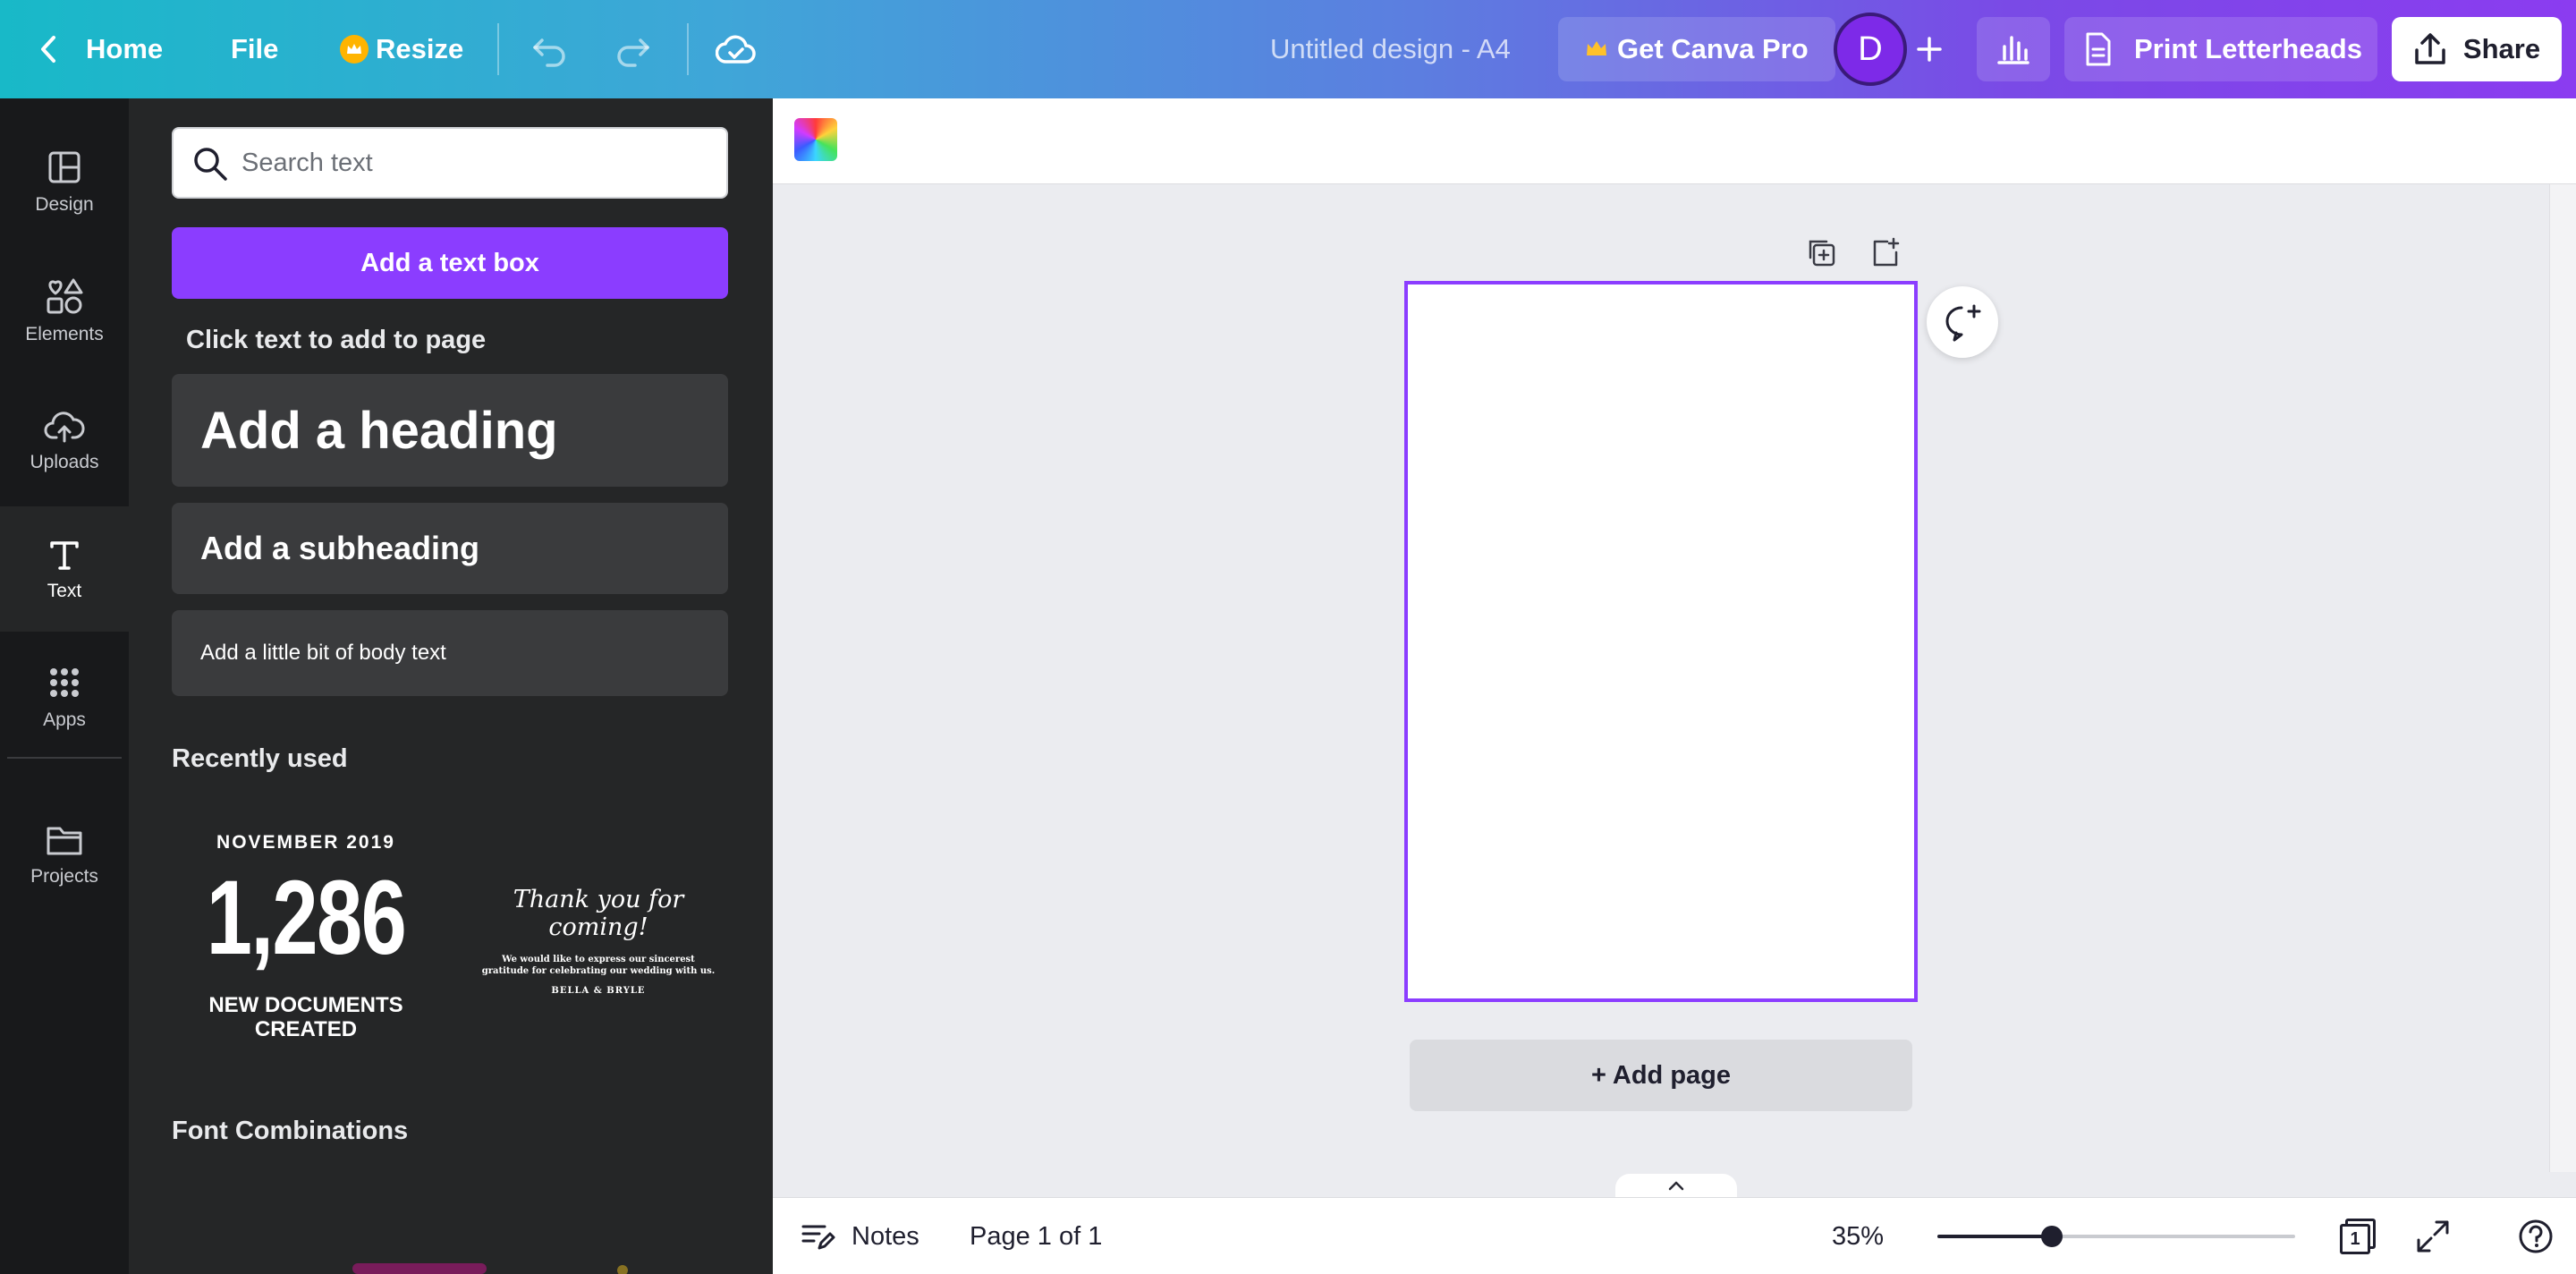 This screenshot has width=2576, height=1274. Describe the element at coordinates (1994, 1236) in the screenshot. I see `zoom-slider-fill` at that location.